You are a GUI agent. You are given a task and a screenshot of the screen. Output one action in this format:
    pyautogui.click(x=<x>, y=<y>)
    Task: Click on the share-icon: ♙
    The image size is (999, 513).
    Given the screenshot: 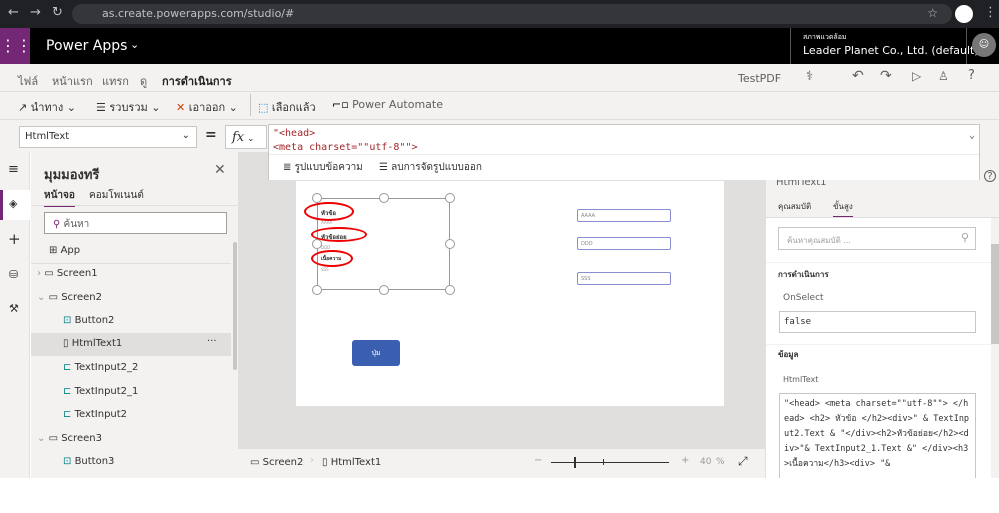 What is the action you would take?
    pyautogui.click(x=943, y=76)
    